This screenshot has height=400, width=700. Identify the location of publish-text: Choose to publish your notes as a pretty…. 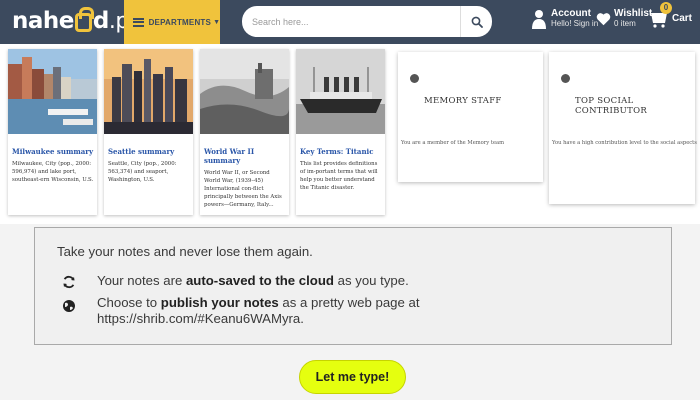
(258, 311).